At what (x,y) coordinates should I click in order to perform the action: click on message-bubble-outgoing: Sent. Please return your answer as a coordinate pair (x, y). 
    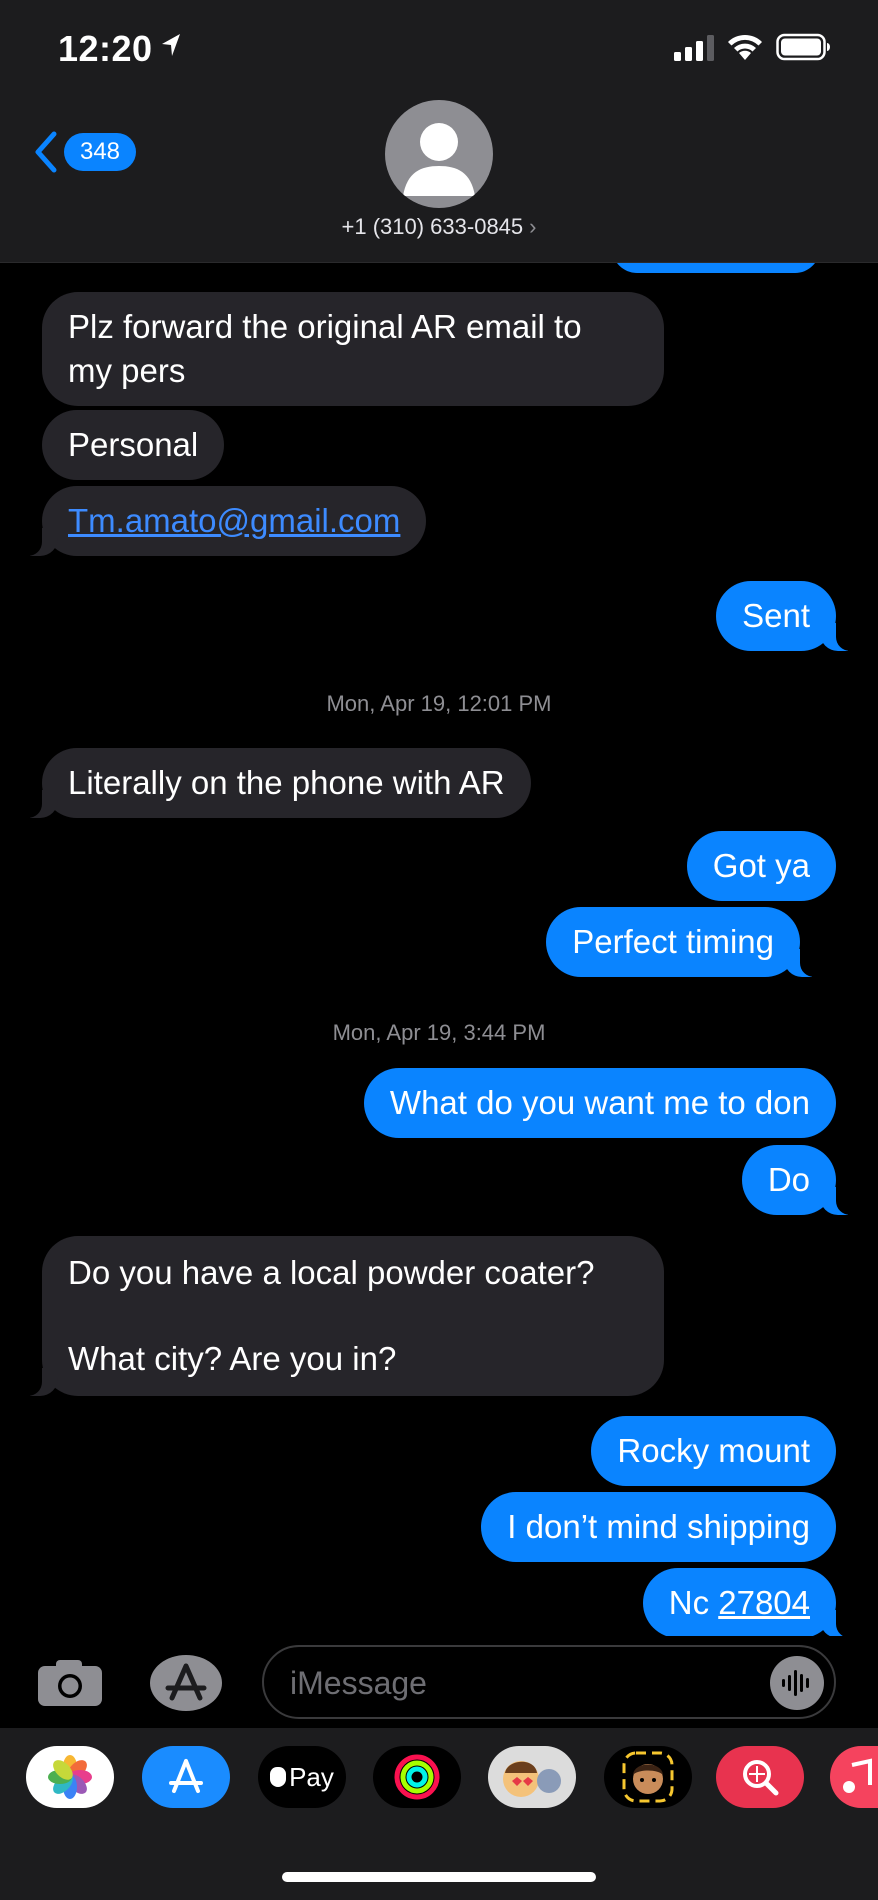
    Looking at the image, I should click on (787, 616).